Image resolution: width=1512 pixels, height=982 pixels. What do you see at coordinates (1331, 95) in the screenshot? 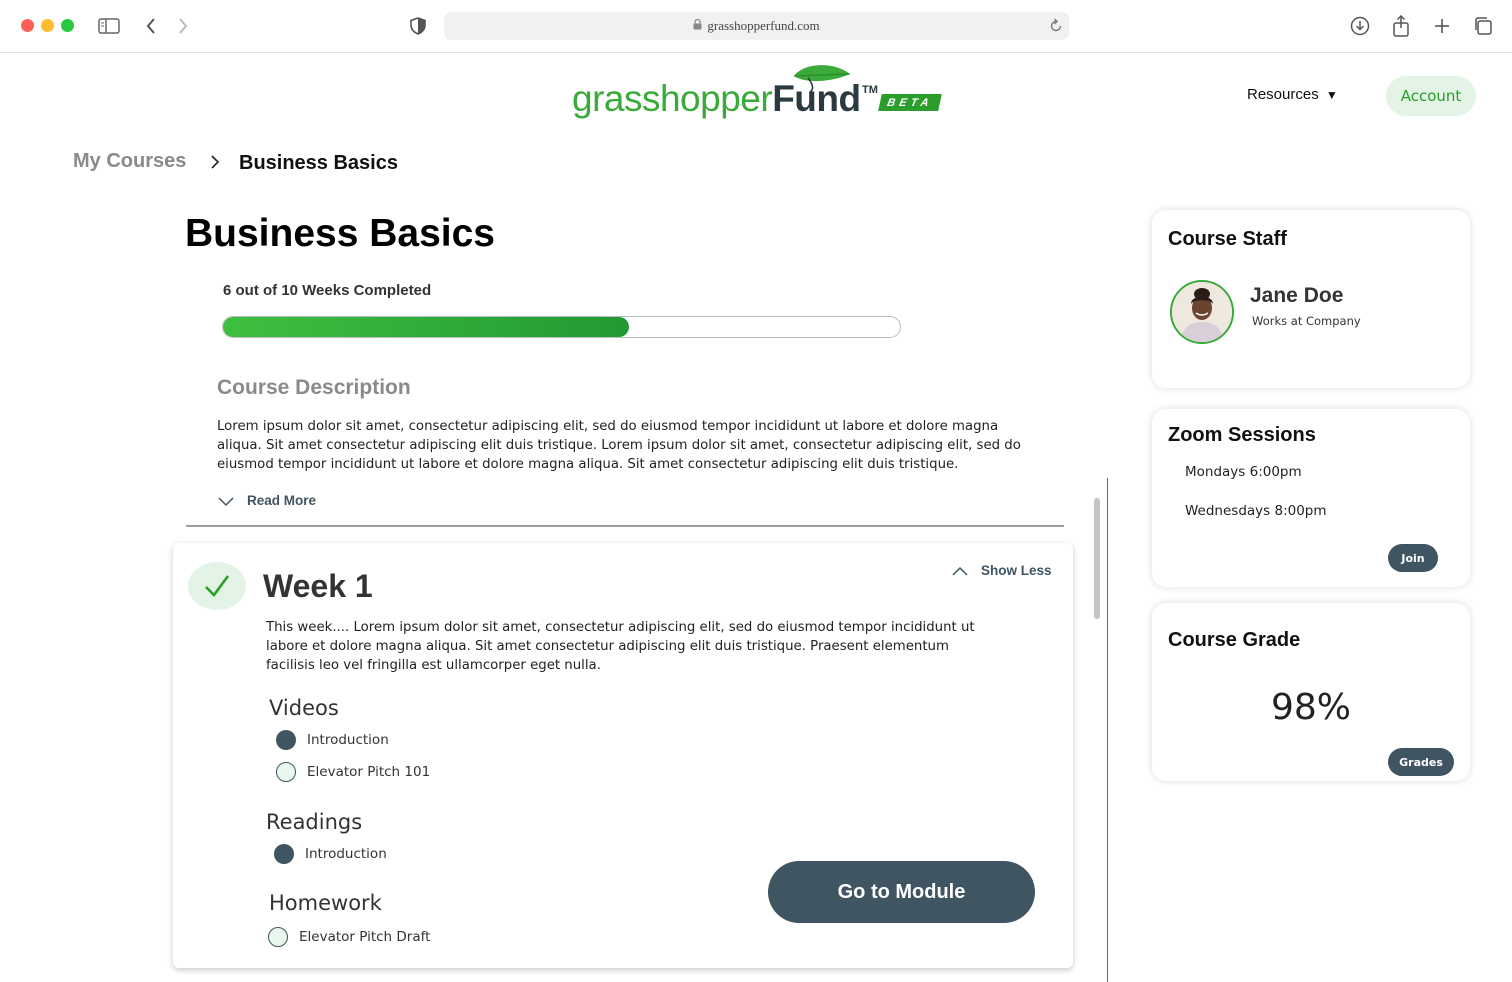
I see `caret-down-icon: ▼` at bounding box center [1331, 95].